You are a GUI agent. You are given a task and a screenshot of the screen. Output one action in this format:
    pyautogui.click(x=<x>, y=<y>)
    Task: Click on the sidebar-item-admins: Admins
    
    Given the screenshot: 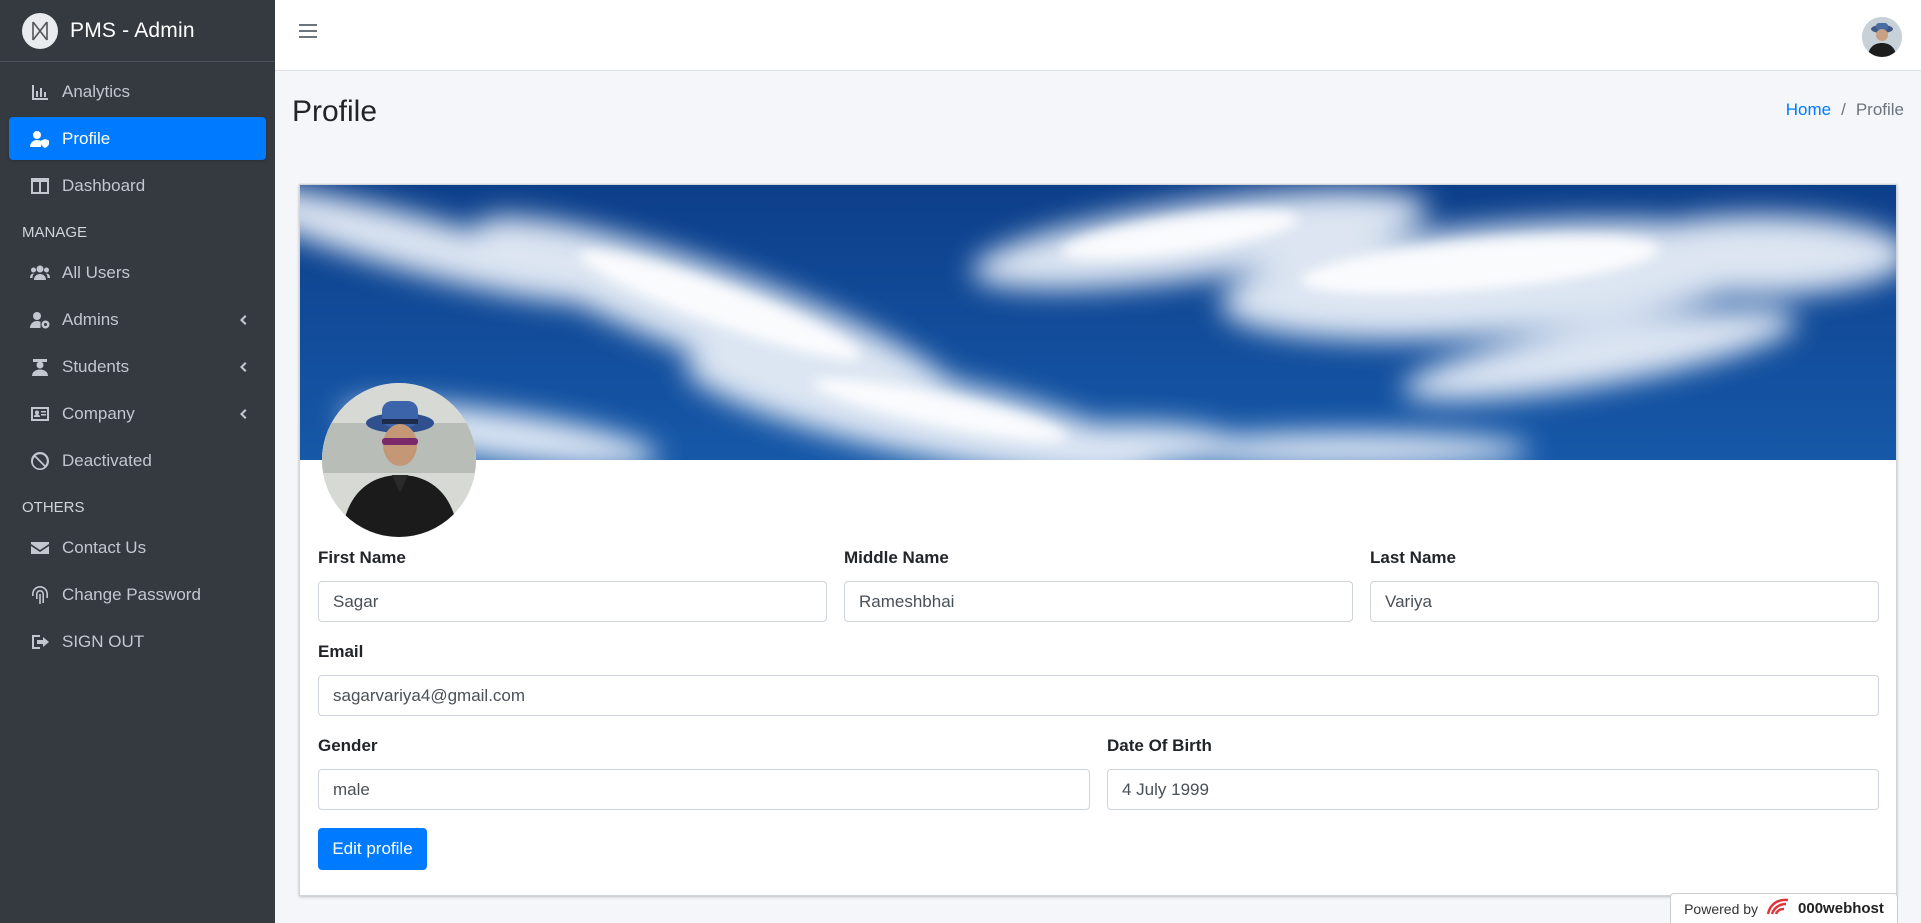 What is the action you would take?
    pyautogui.click(x=137, y=319)
    